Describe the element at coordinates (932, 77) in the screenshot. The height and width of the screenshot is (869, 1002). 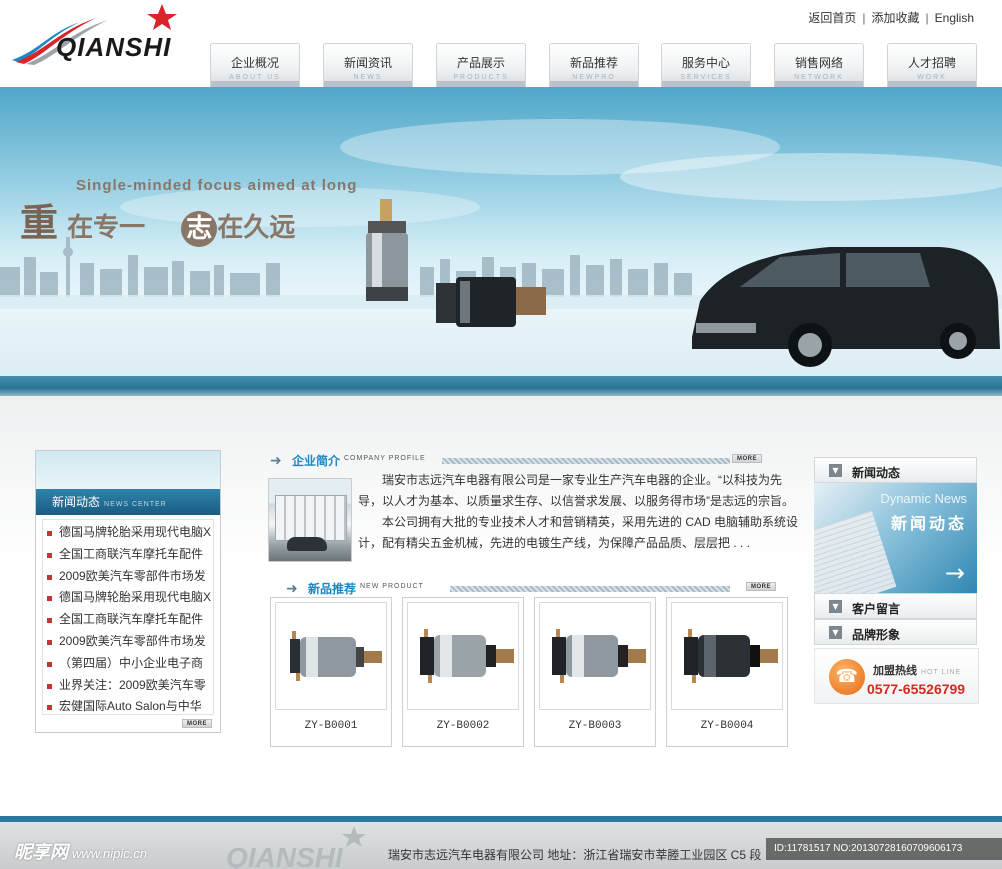
I see `nav-label-en: WORK` at that location.